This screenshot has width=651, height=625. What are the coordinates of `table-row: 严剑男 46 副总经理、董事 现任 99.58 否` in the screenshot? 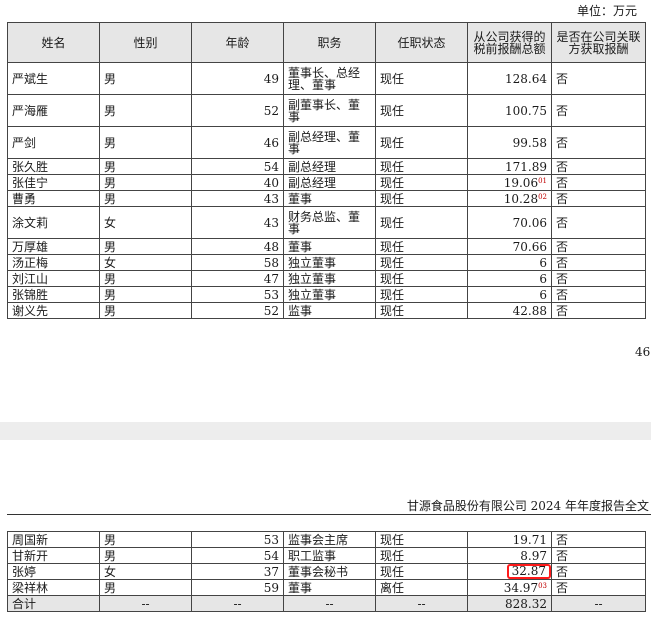 It's located at (326, 142).